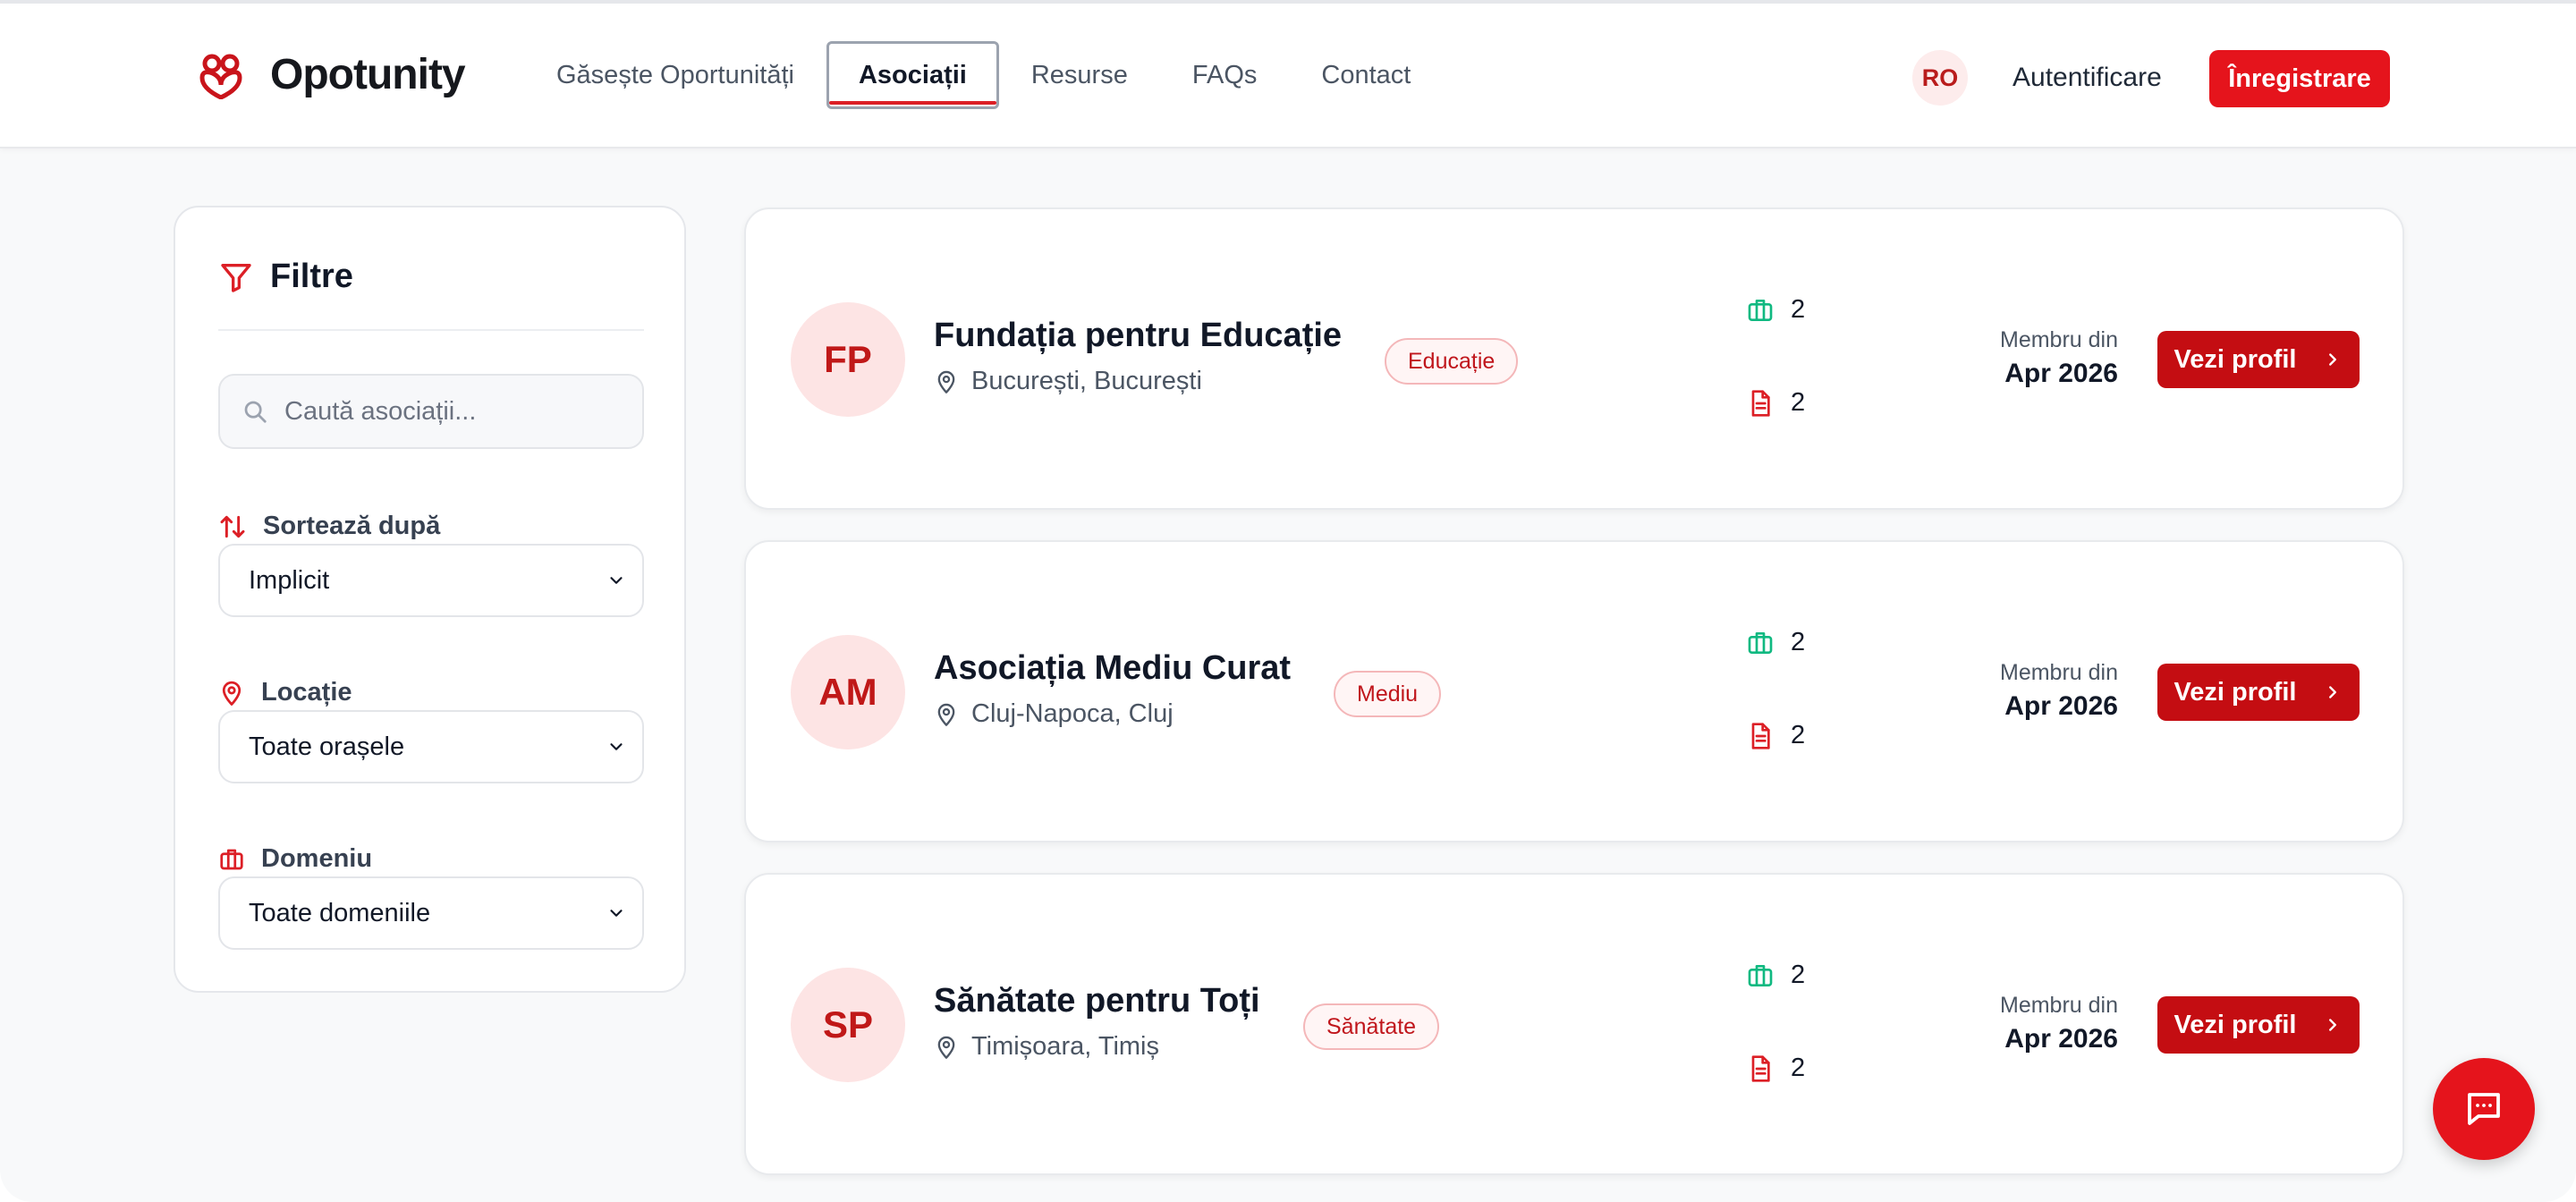 The image size is (2576, 1202). What do you see at coordinates (2299, 78) in the screenshot?
I see `register-button: Înregistrare` at bounding box center [2299, 78].